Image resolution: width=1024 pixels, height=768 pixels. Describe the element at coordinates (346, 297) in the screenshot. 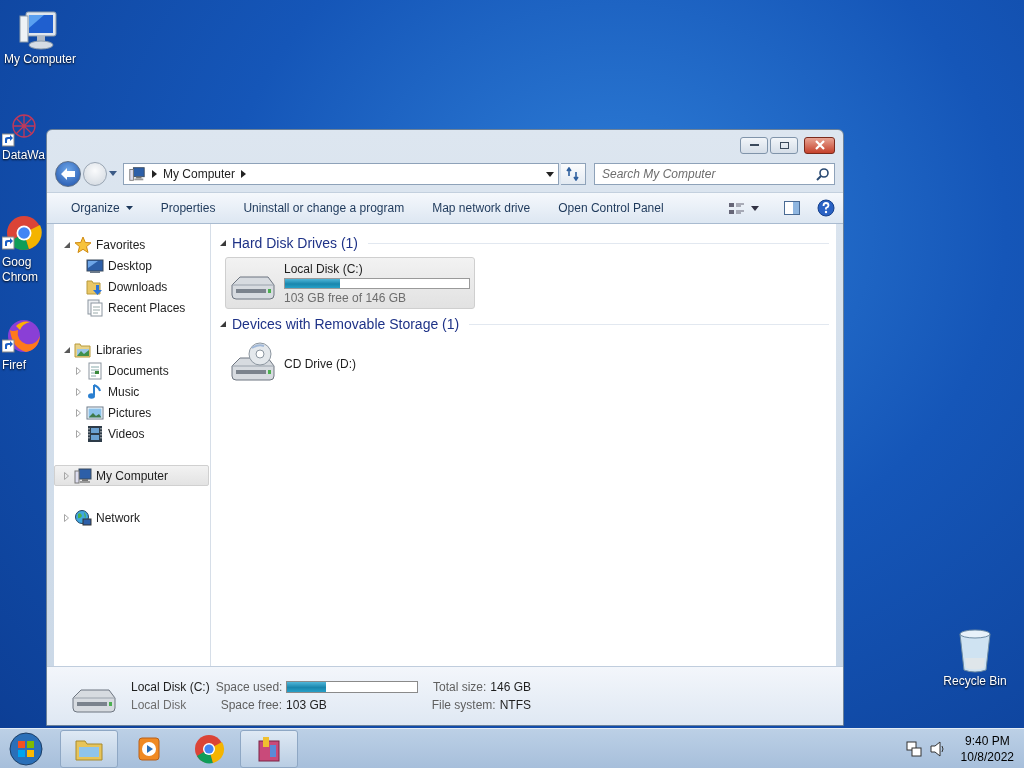

I see `drive-capacity: 103 GB free of 146 GB` at that location.